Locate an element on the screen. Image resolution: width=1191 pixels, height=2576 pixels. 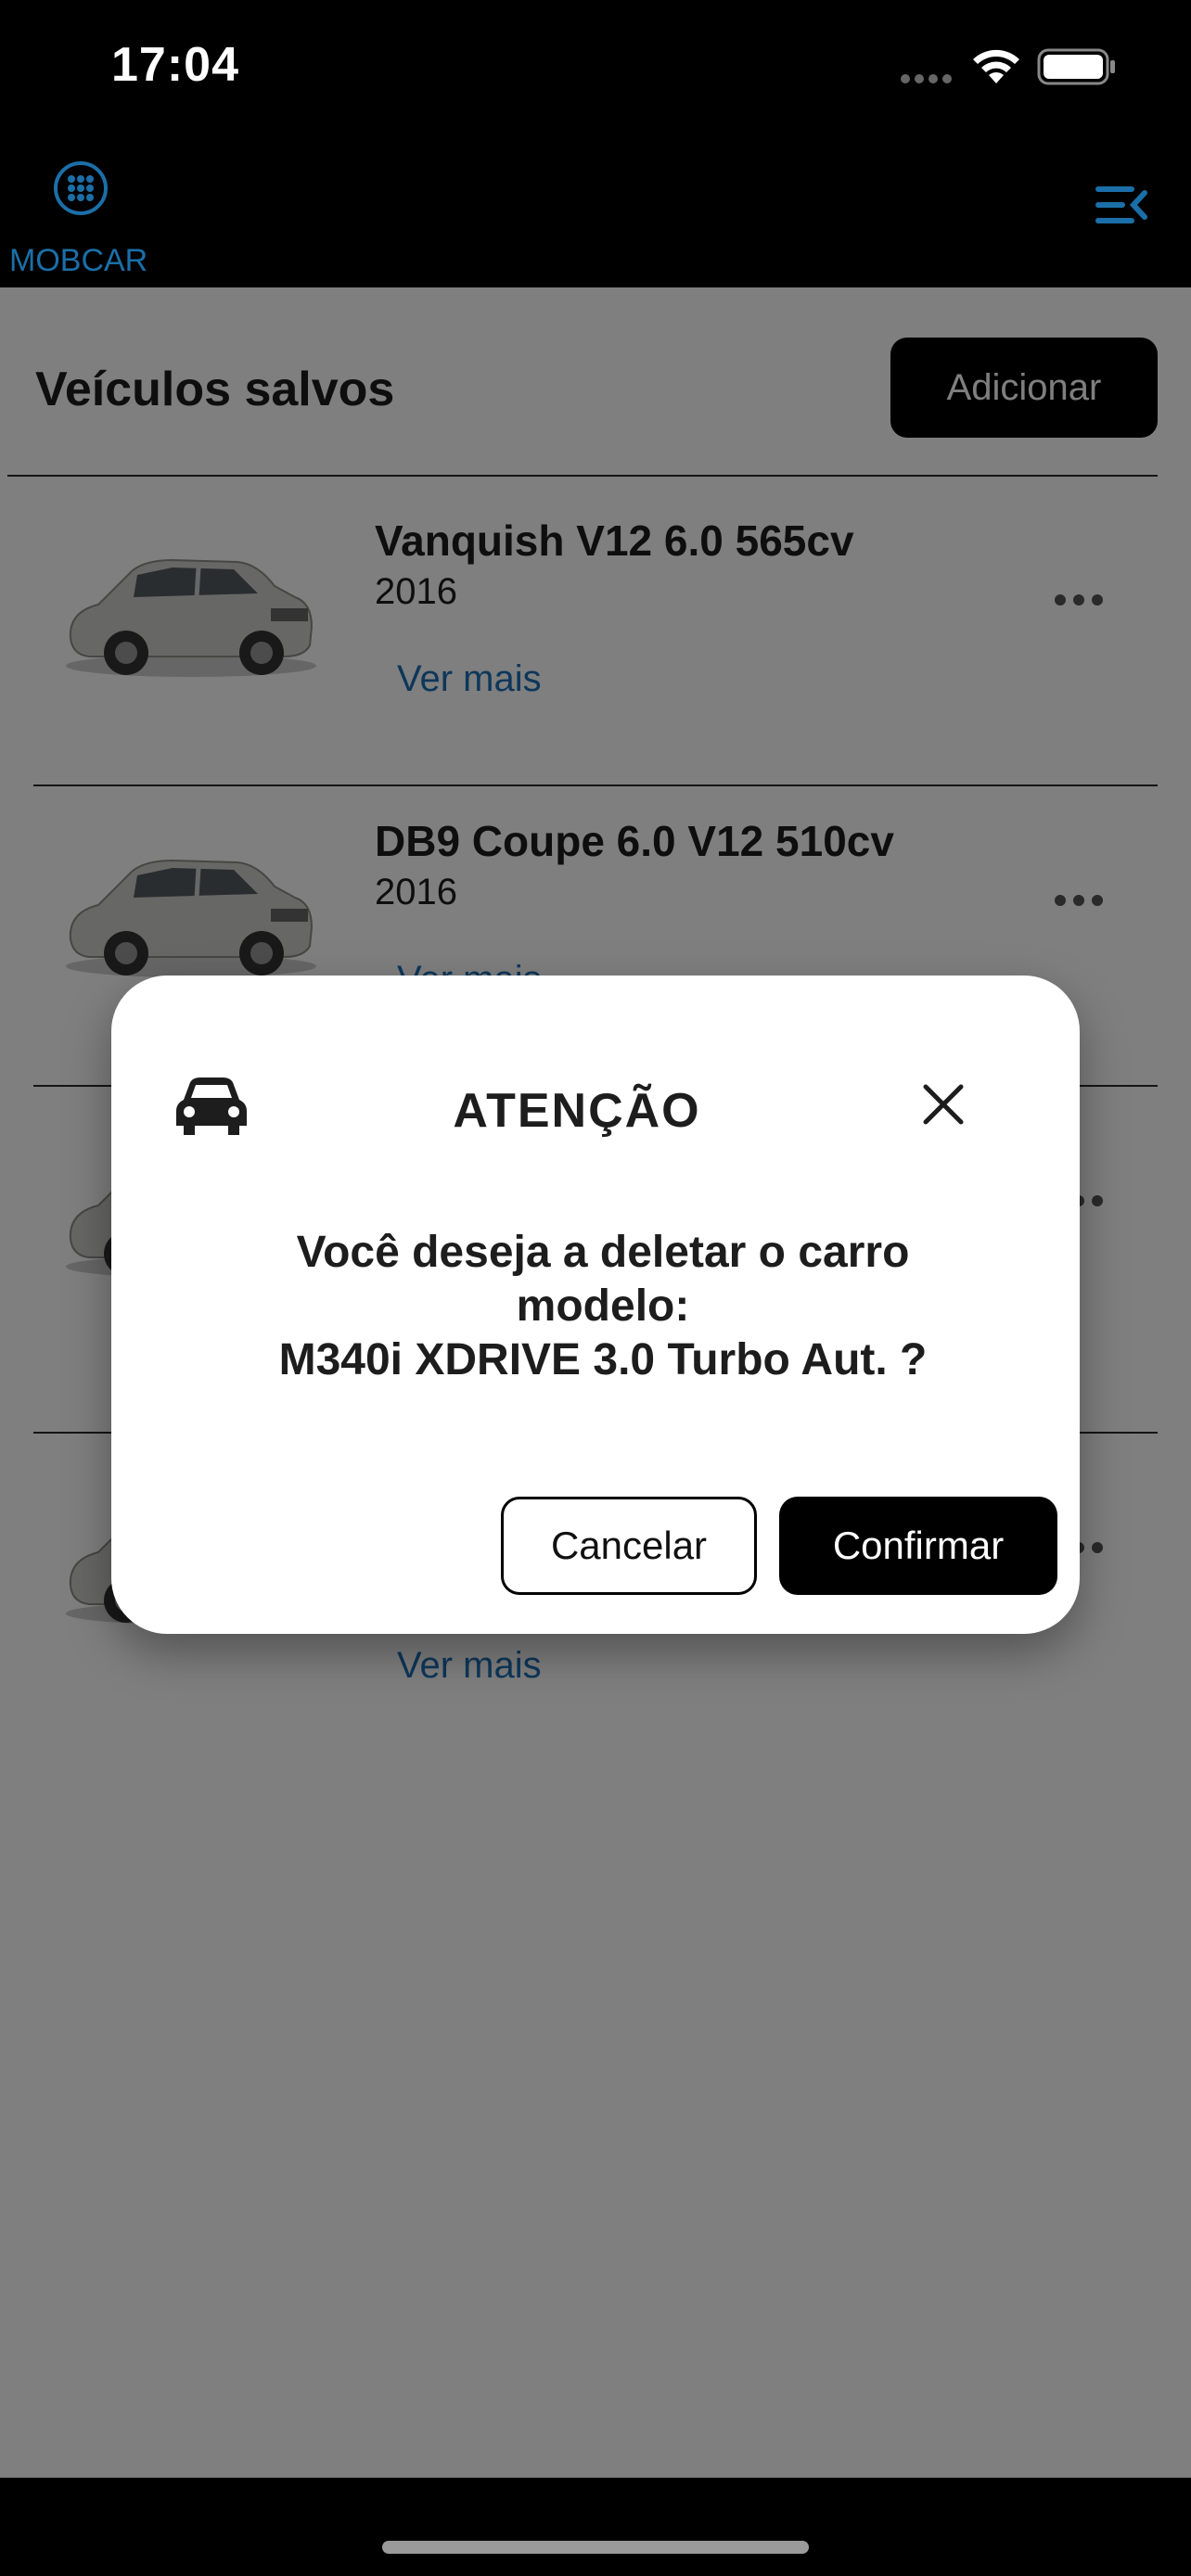
status-bar: 17:04 is located at coordinates (595, 69).